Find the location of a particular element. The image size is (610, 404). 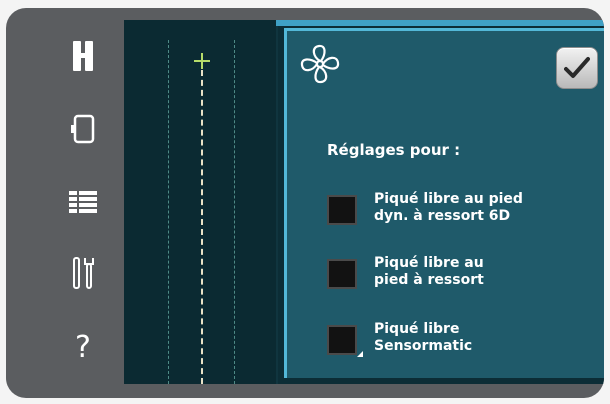

confirm-button is located at coordinates (577, 68).